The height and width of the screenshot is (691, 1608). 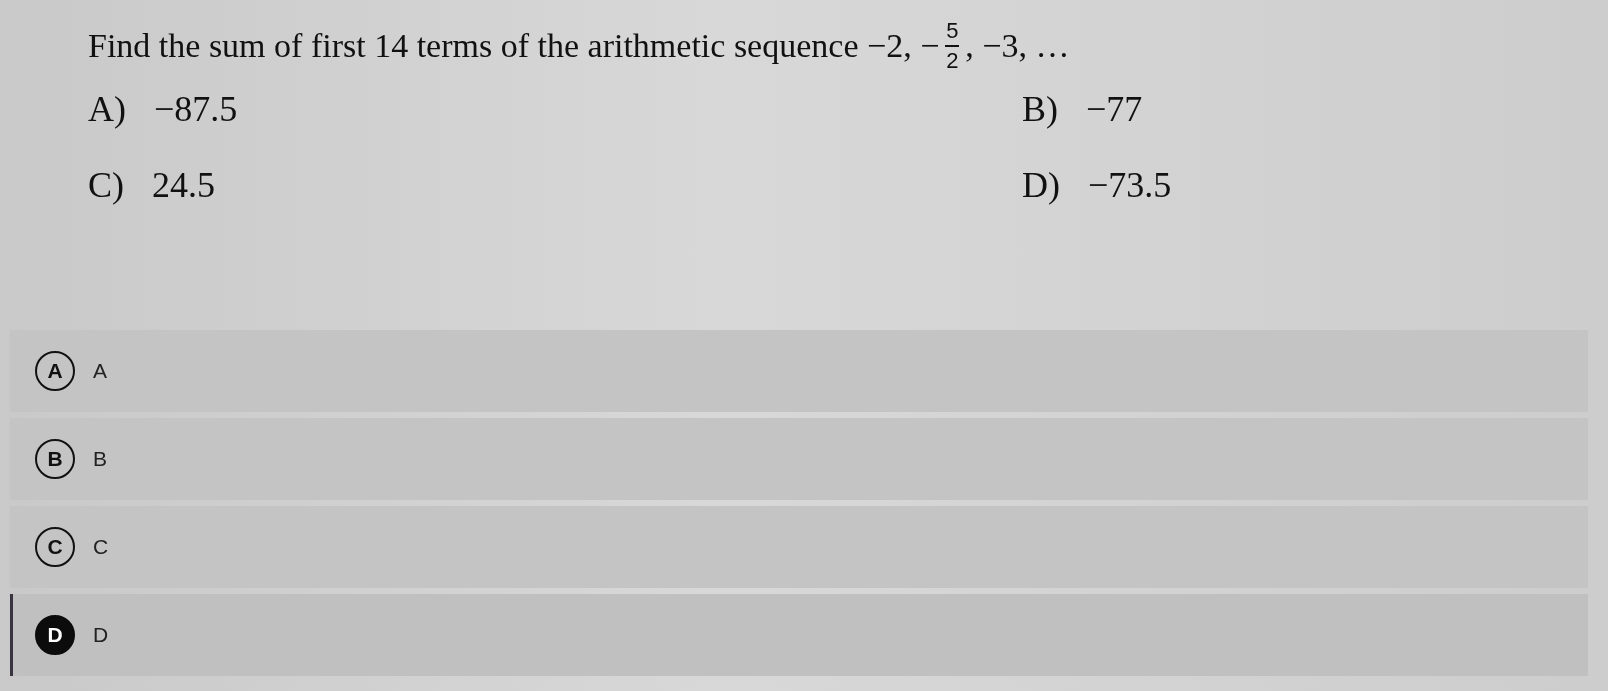 What do you see at coordinates (799, 547) in the screenshot?
I see `answer-choice: C C` at bounding box center [799, 547].